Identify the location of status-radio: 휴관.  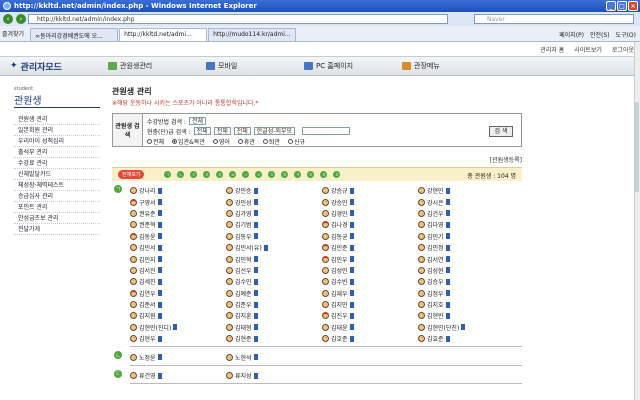
(246, 141).